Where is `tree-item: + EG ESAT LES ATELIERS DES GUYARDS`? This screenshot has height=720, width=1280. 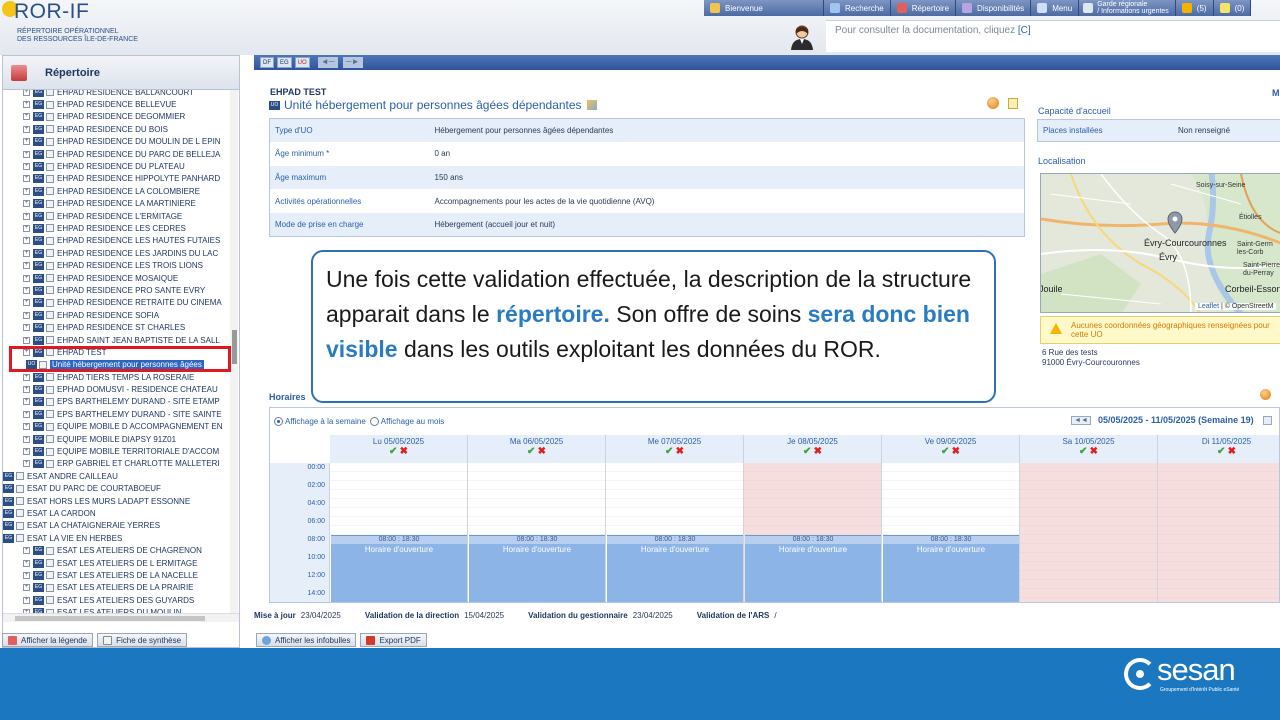 tree-item: + EG ESAT LES ATELIERS DES GUYARDS is located at coordinates (117, 600).